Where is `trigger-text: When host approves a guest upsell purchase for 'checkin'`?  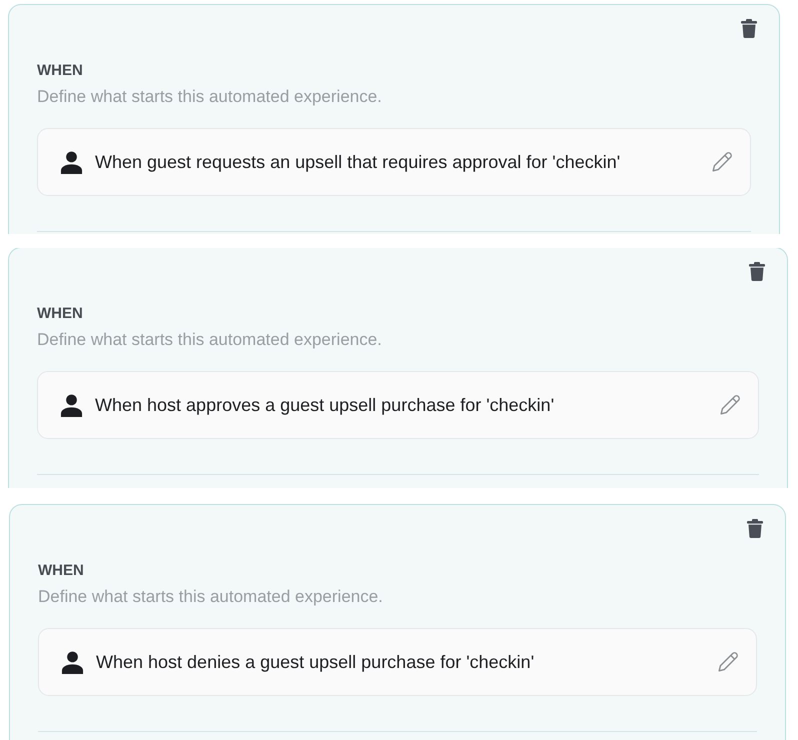
trigger-text: When host approves a guest upsell purchase for 'checkin' is located at coordinates (324, 405).